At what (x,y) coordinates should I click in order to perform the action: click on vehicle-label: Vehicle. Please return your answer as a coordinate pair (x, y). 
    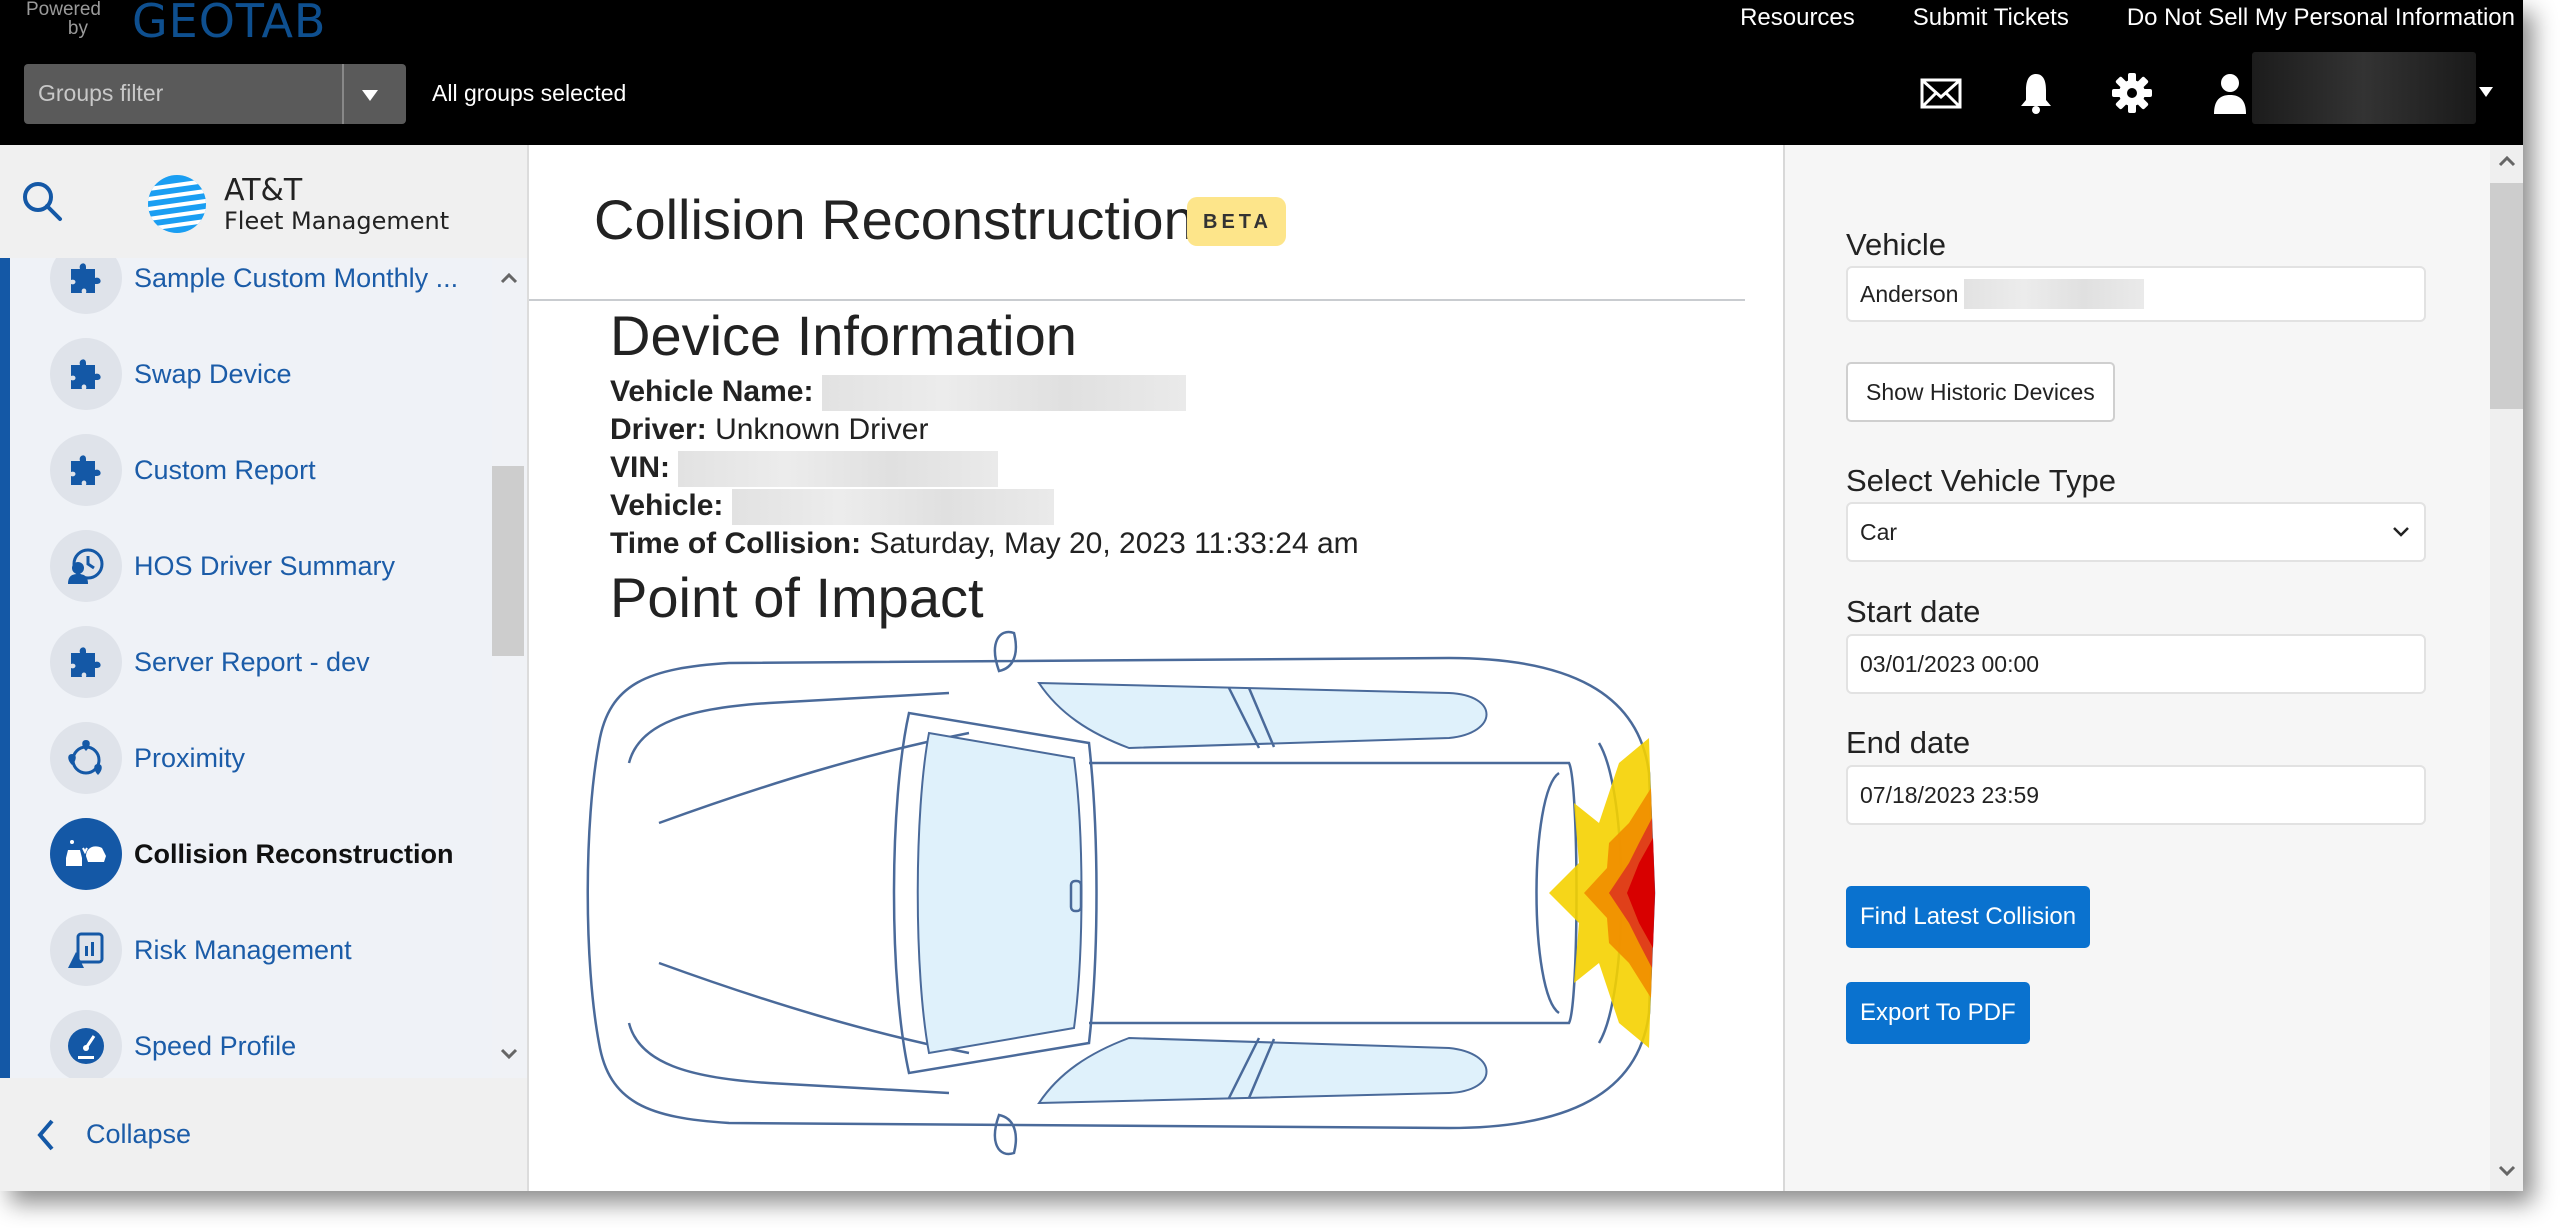
    Looking at the image, I should click on (1896, 244).